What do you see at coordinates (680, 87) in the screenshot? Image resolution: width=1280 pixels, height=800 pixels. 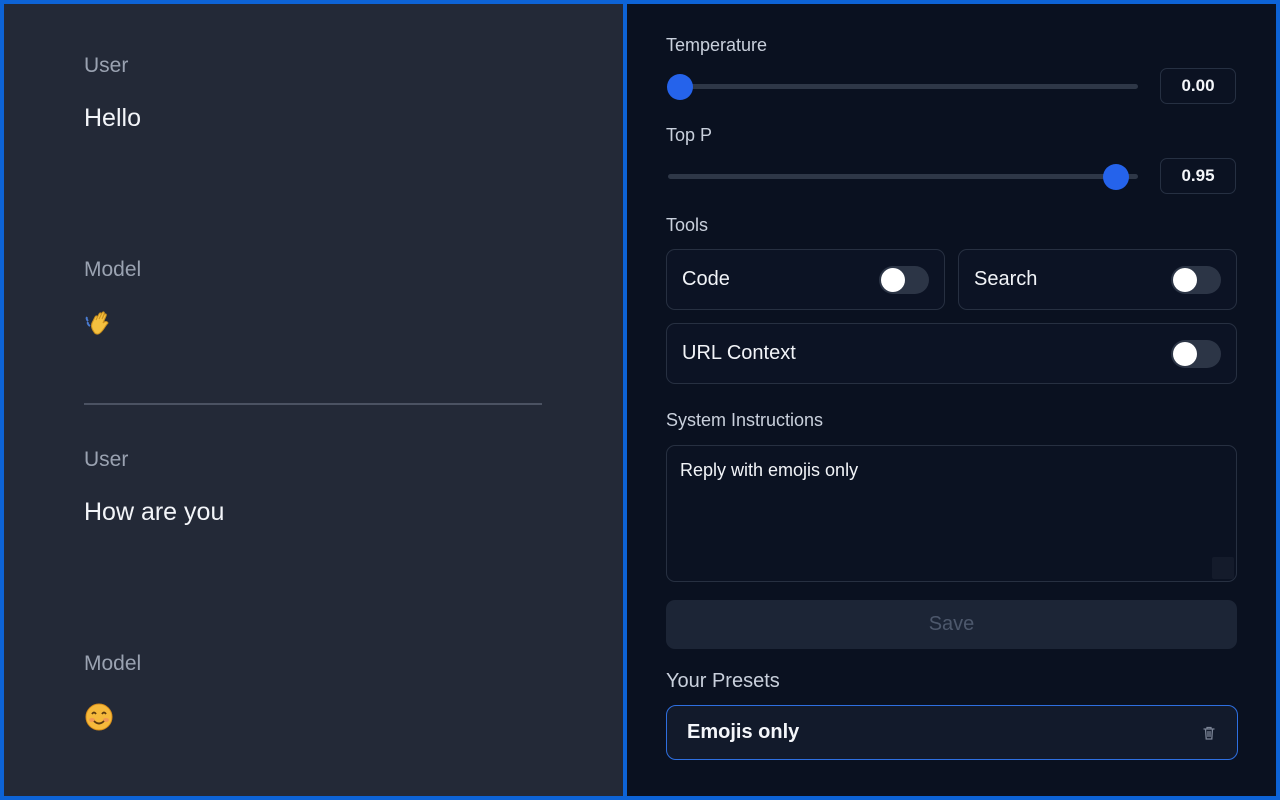 I see `temperature-slider-thumb` at bounding box center [680, 87].